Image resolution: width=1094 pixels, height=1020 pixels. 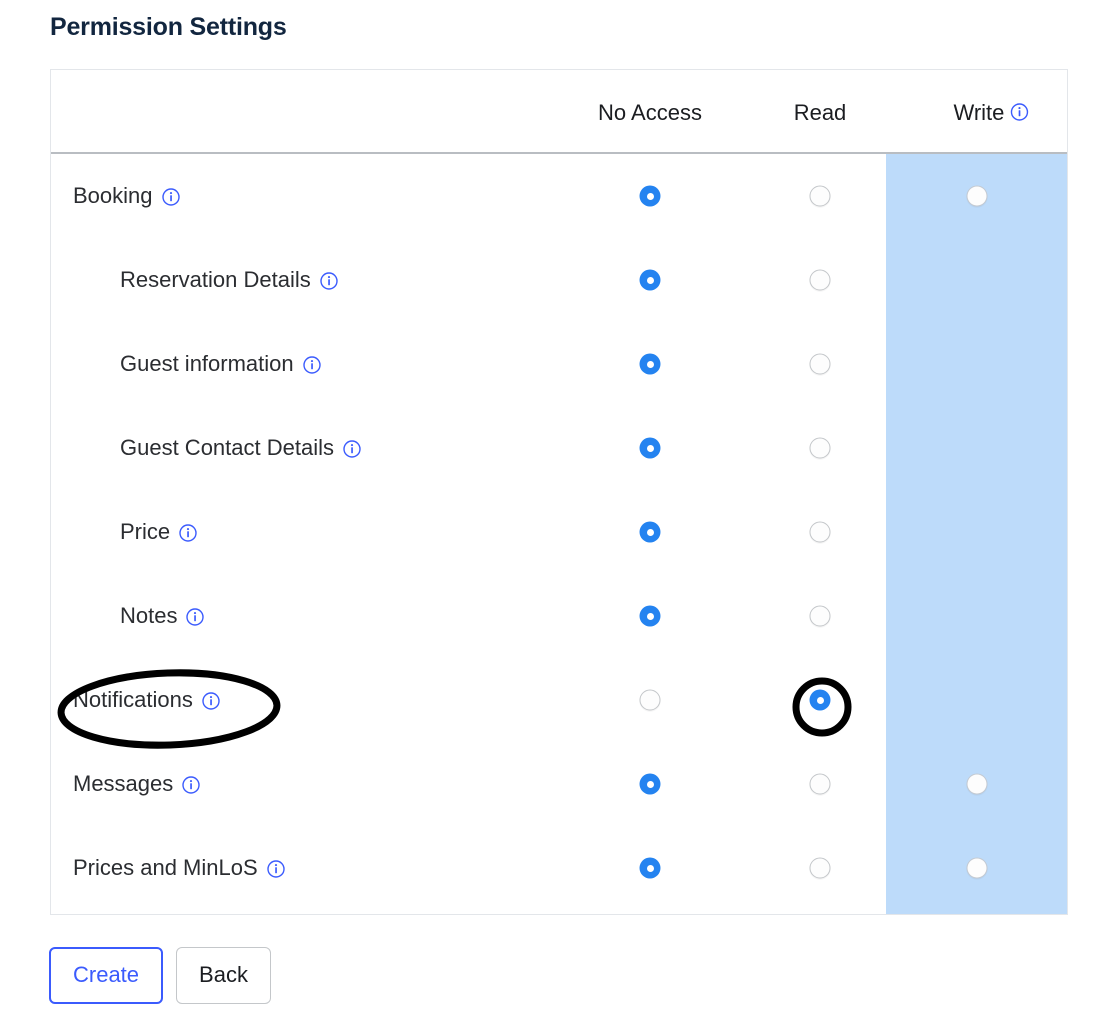 I want to click on table-header-row: No Access Read Write, so click(x=559, y=112).